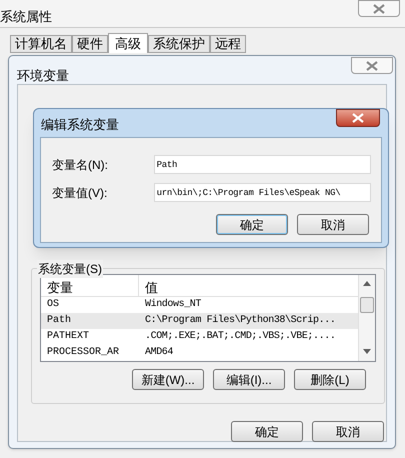 This screenshot has height=458, width=405. What do you see at coordinates (179, 44) in the screenshot?
I see `tab: 系统保护` at bounding box center [179, 44].